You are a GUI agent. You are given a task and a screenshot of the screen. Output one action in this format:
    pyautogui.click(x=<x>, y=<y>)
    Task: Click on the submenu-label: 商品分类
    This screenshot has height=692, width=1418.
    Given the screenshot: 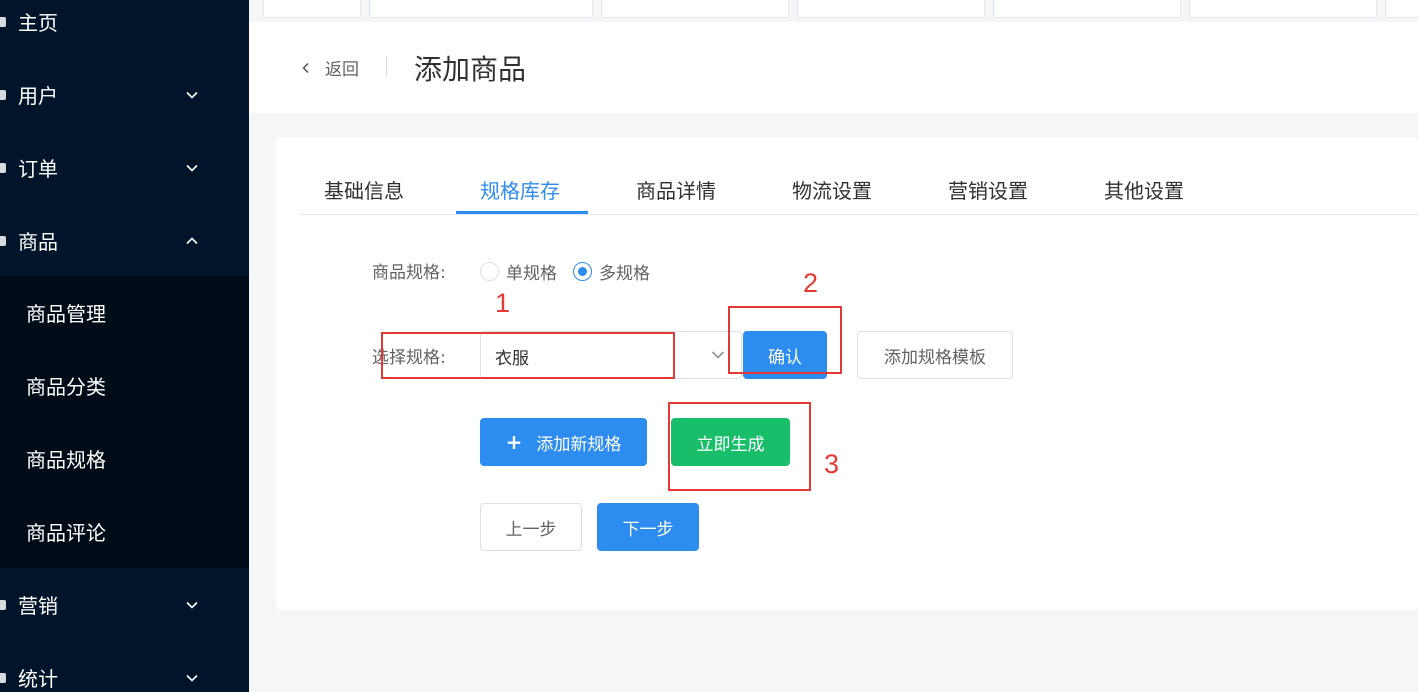 What is the action you would take?
    pyautogui.click(x=66, y=387)
    